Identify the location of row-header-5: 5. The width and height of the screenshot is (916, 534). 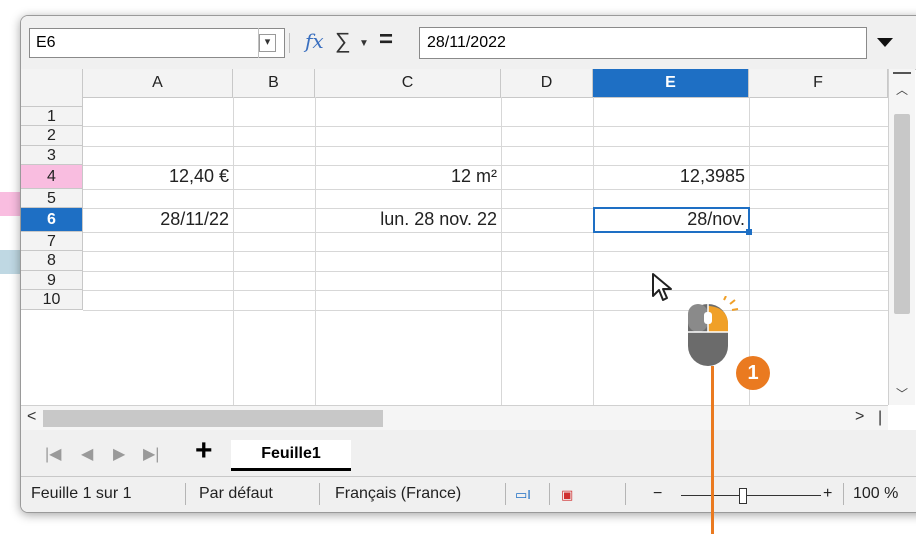
(52, 198).